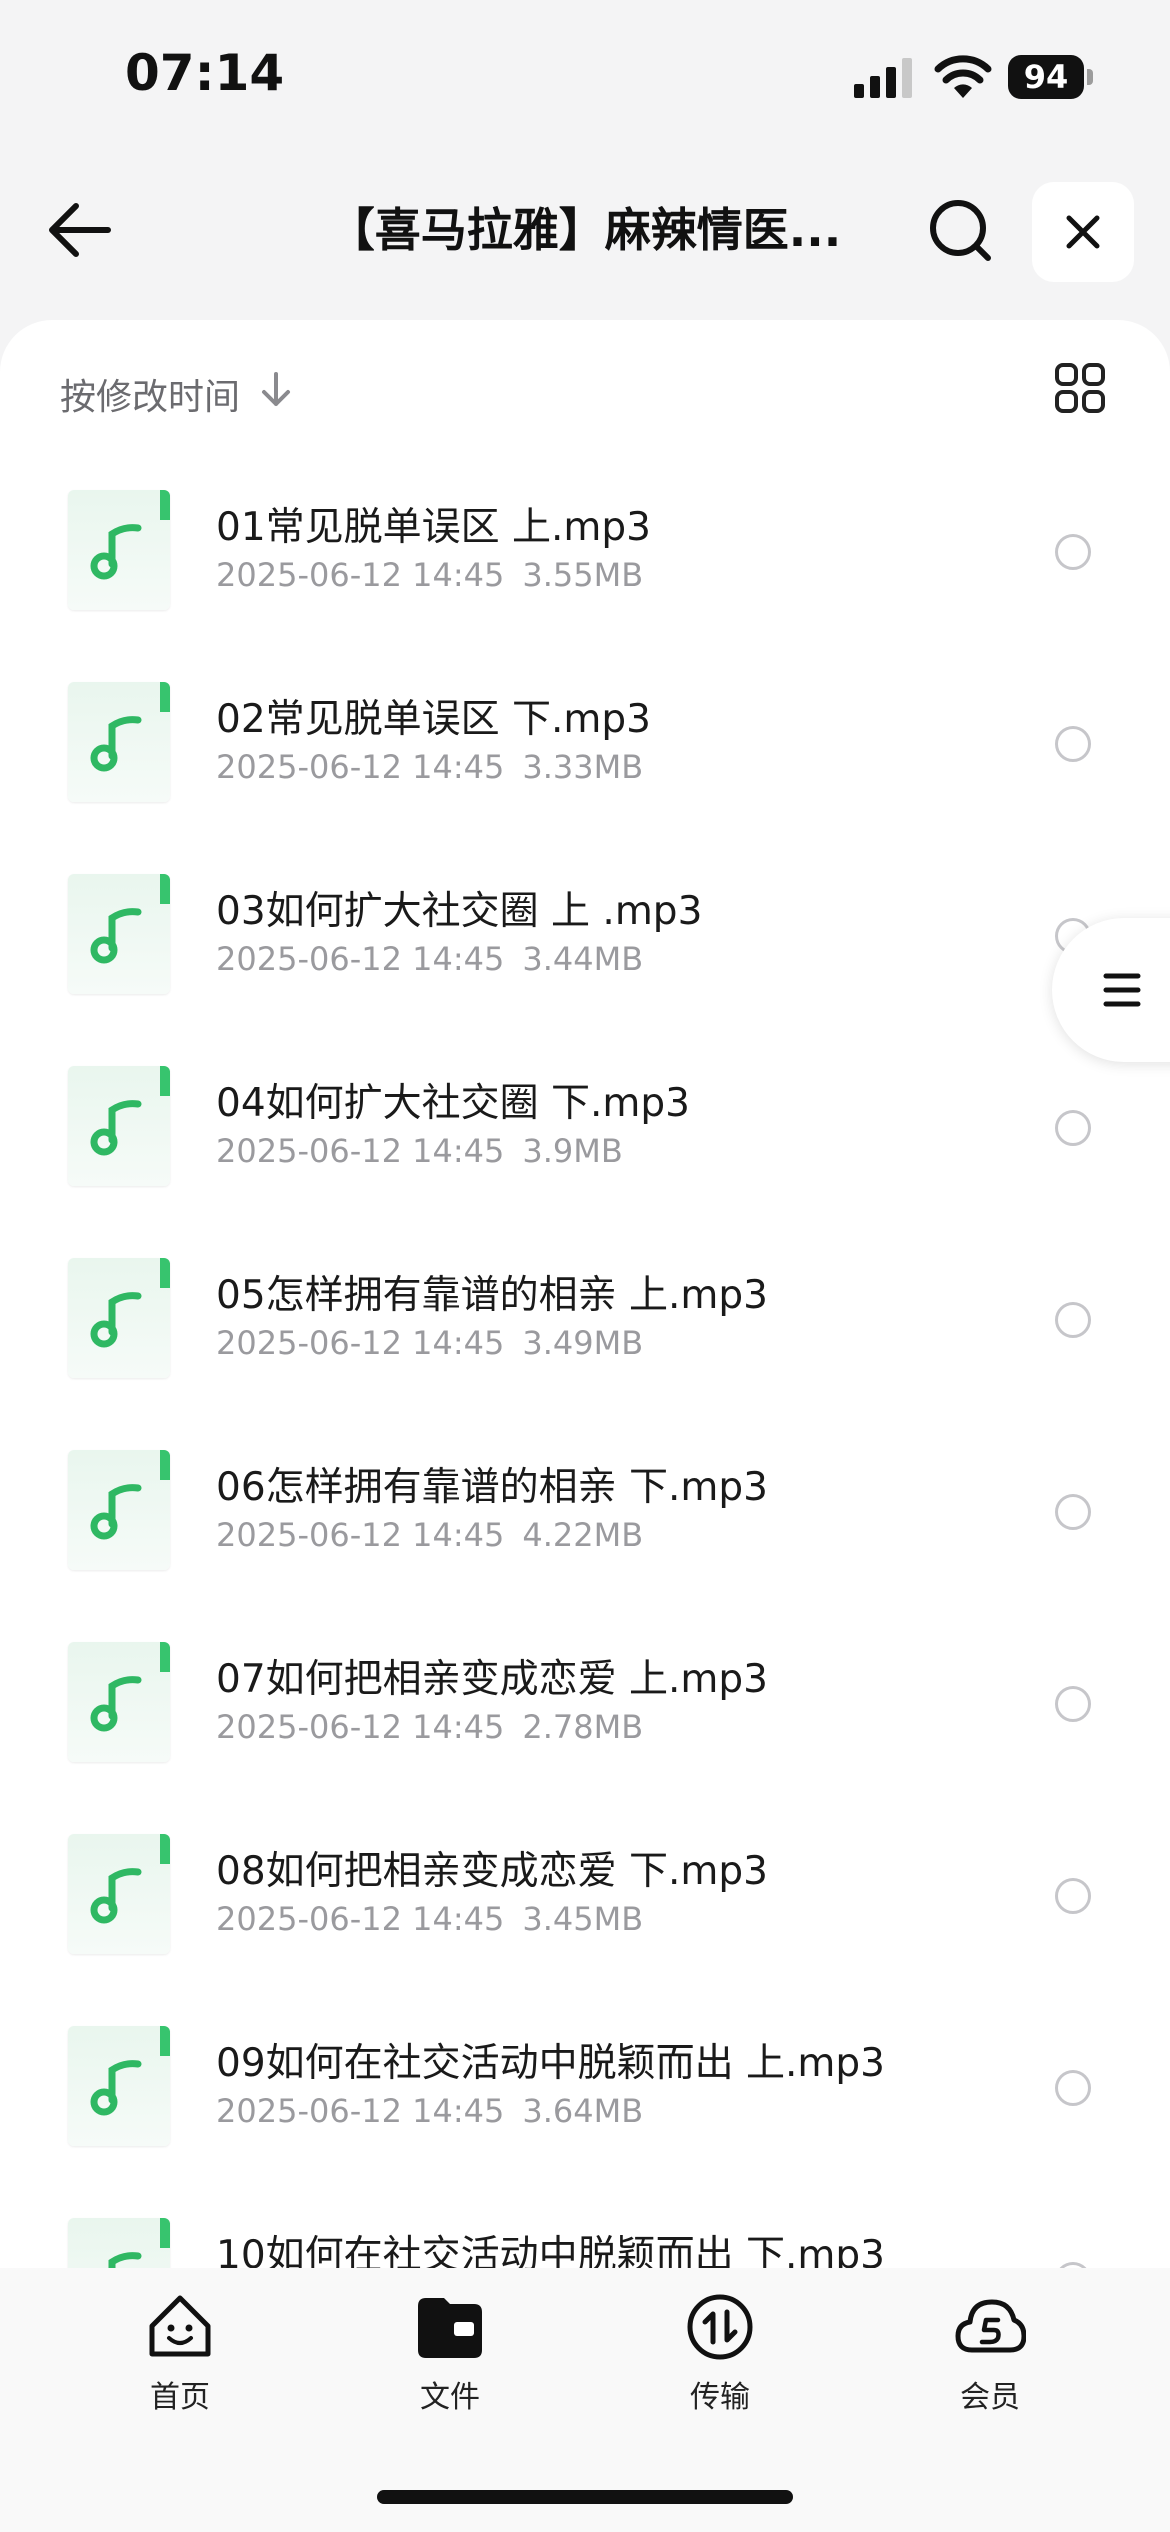  I want to click on tab-files: 文件, so click(450, 2353).